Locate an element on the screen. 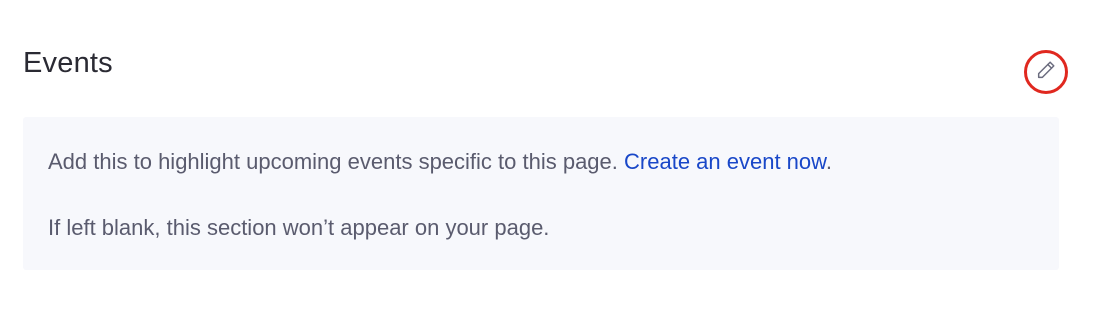 The image size is (1110, 324). create-event-link: Create an event now is located at coordinates (725, 161).